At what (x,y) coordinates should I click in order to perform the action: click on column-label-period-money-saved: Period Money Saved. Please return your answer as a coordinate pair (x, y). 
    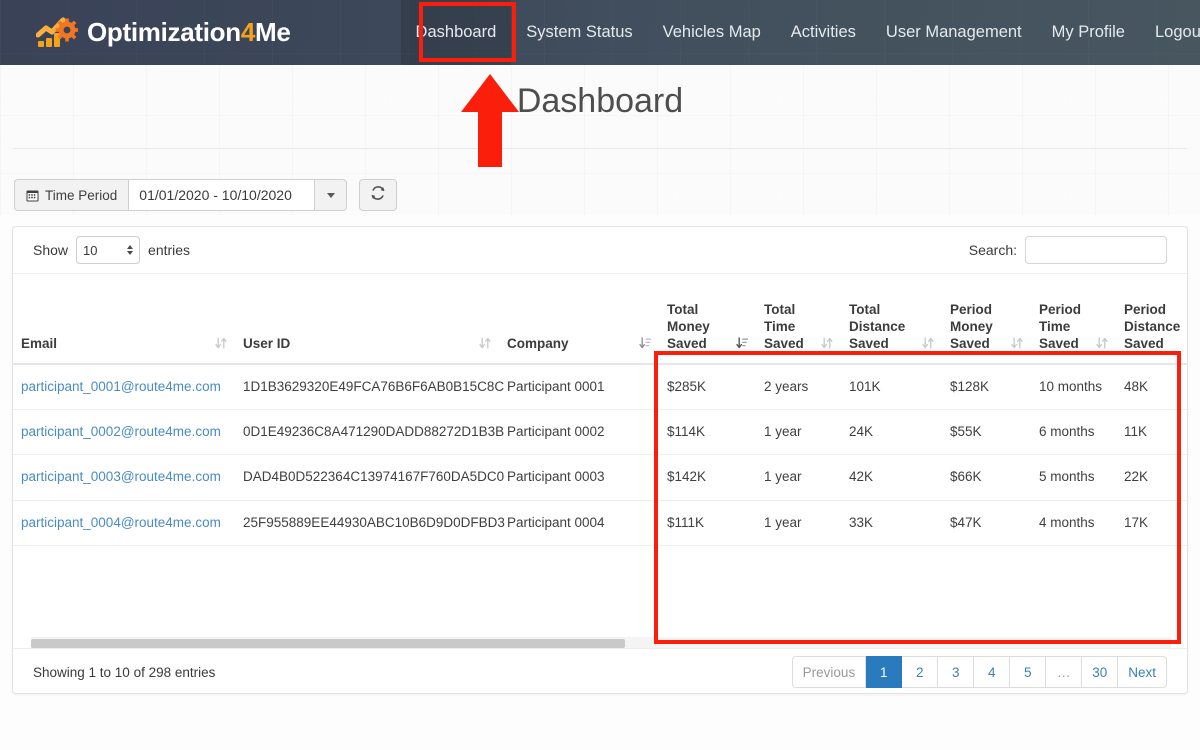
    Looking at the image, I should click on (971, 327).